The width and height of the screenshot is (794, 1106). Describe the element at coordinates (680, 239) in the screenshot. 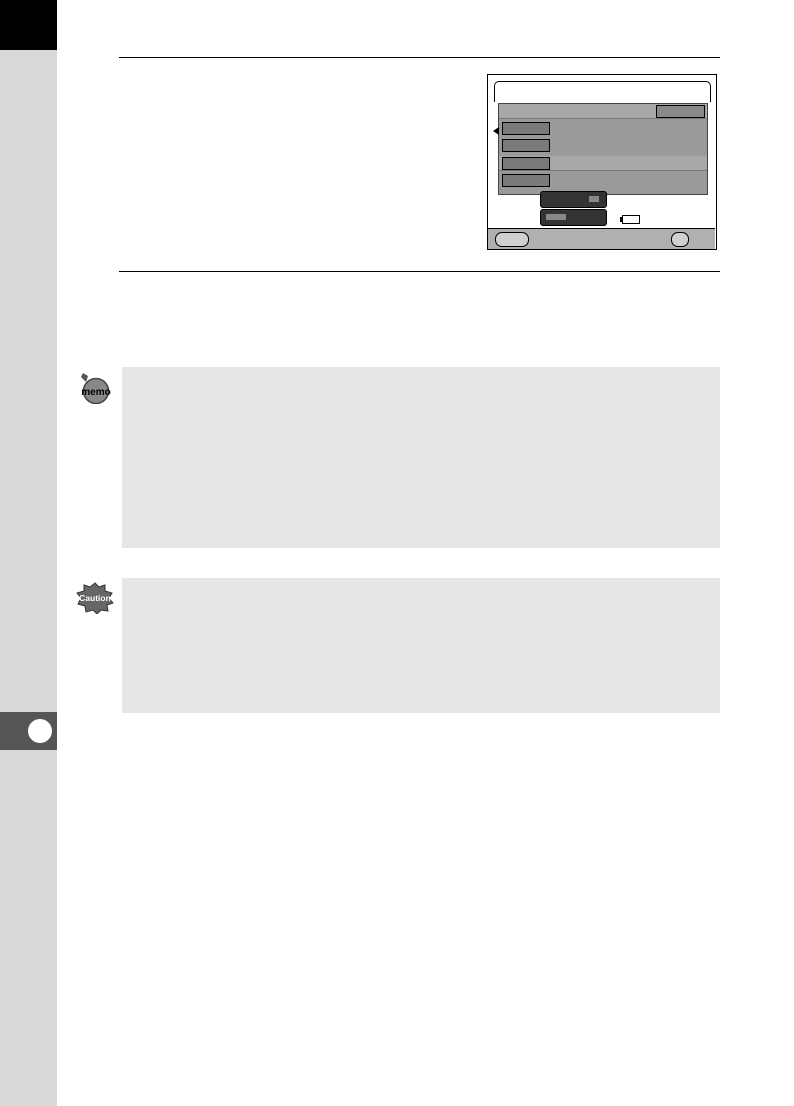

I see `ok-button-icon` at that location.